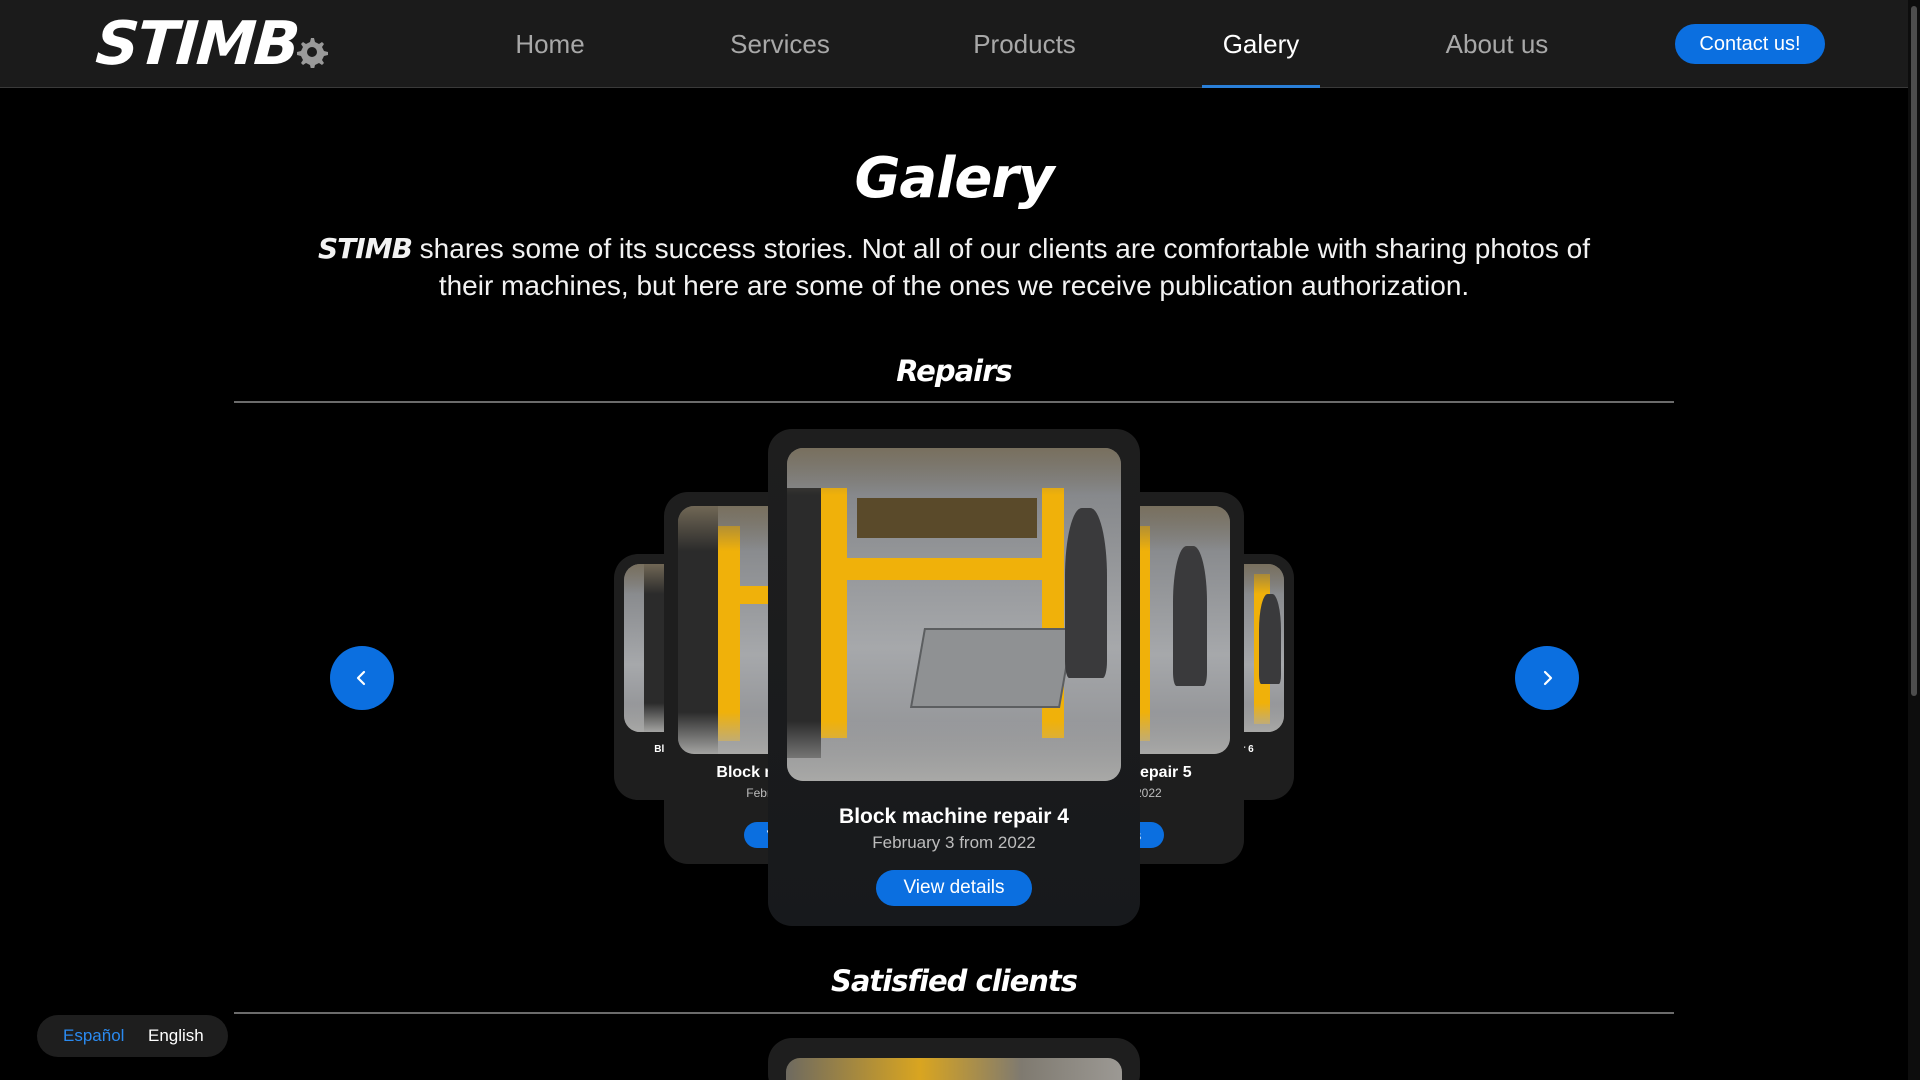 This screenshot has width=1920, height=1080. I want to click on scrollbar-thumb, so click(1914, 351).